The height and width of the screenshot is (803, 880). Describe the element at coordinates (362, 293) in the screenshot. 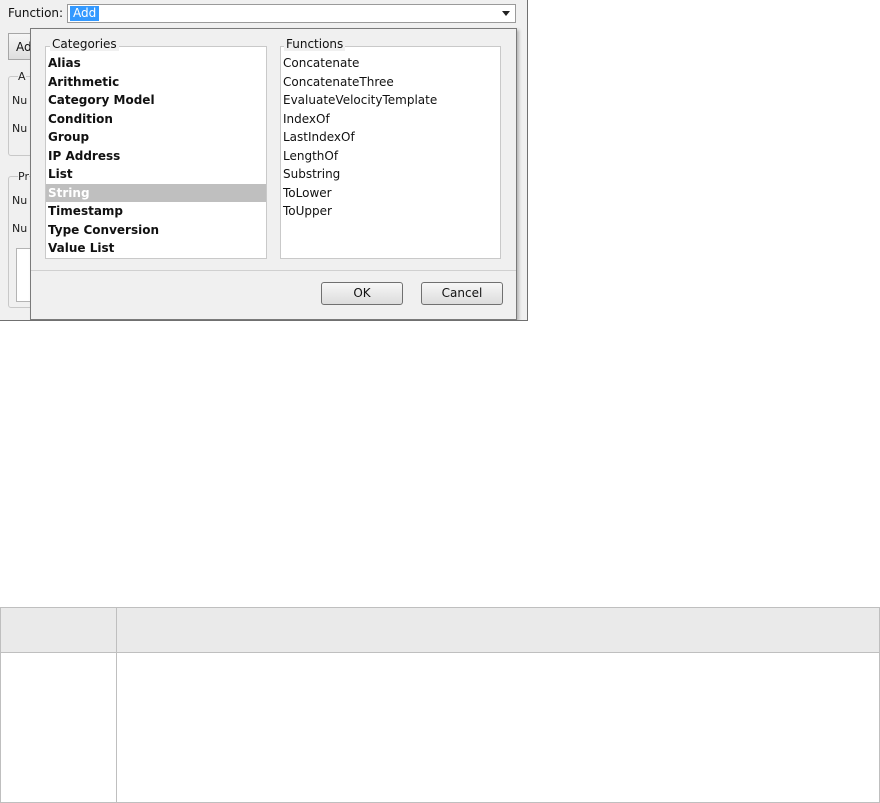

I see `ok-button: OK` at that location.